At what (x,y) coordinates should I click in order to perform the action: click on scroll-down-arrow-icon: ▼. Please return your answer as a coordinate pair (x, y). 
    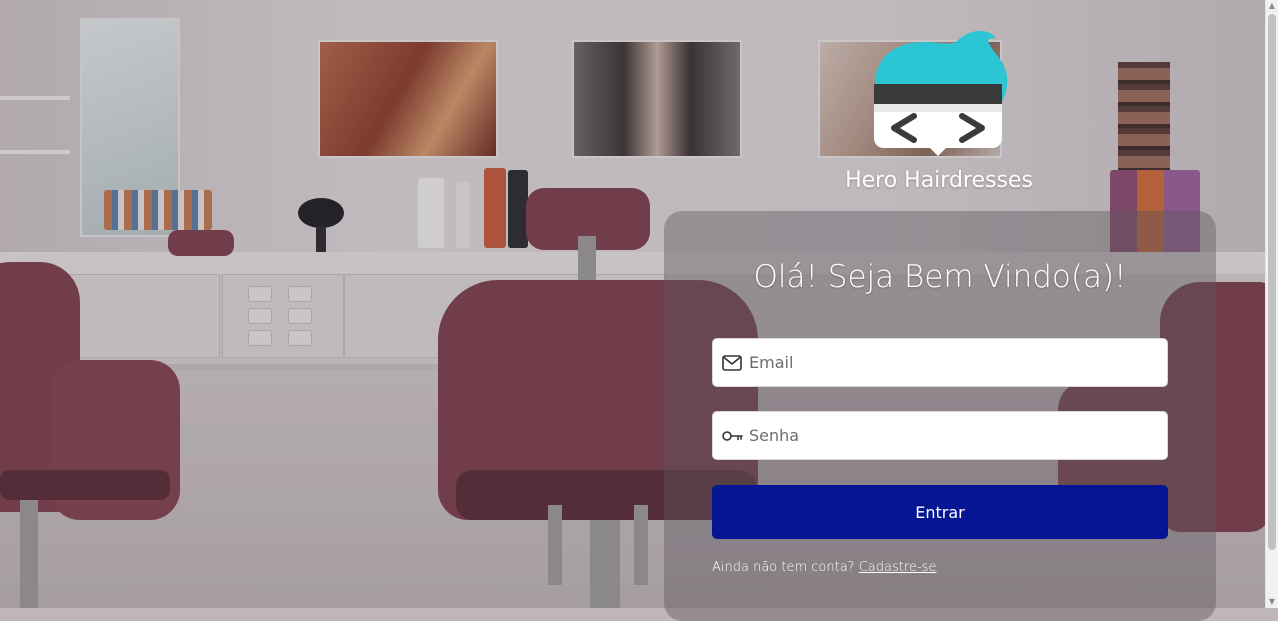
    Looking at the image, I should click on (1272, 602).